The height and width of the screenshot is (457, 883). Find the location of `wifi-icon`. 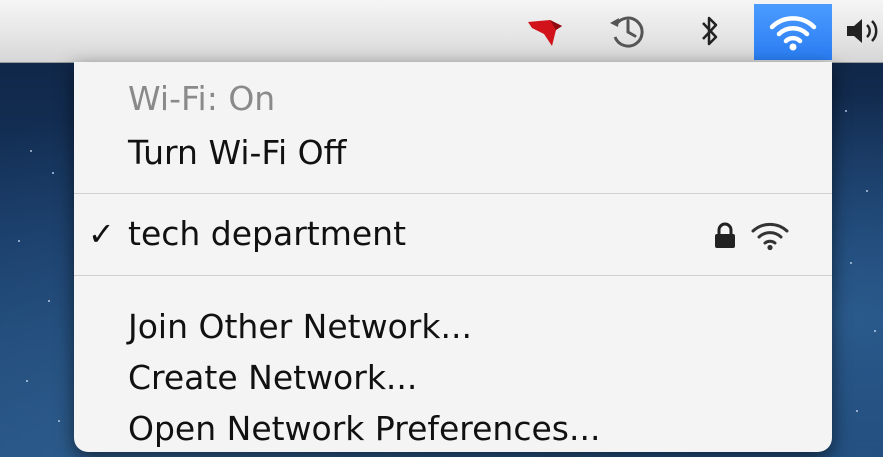

wifi-icon is located at coordinates (793, 32).